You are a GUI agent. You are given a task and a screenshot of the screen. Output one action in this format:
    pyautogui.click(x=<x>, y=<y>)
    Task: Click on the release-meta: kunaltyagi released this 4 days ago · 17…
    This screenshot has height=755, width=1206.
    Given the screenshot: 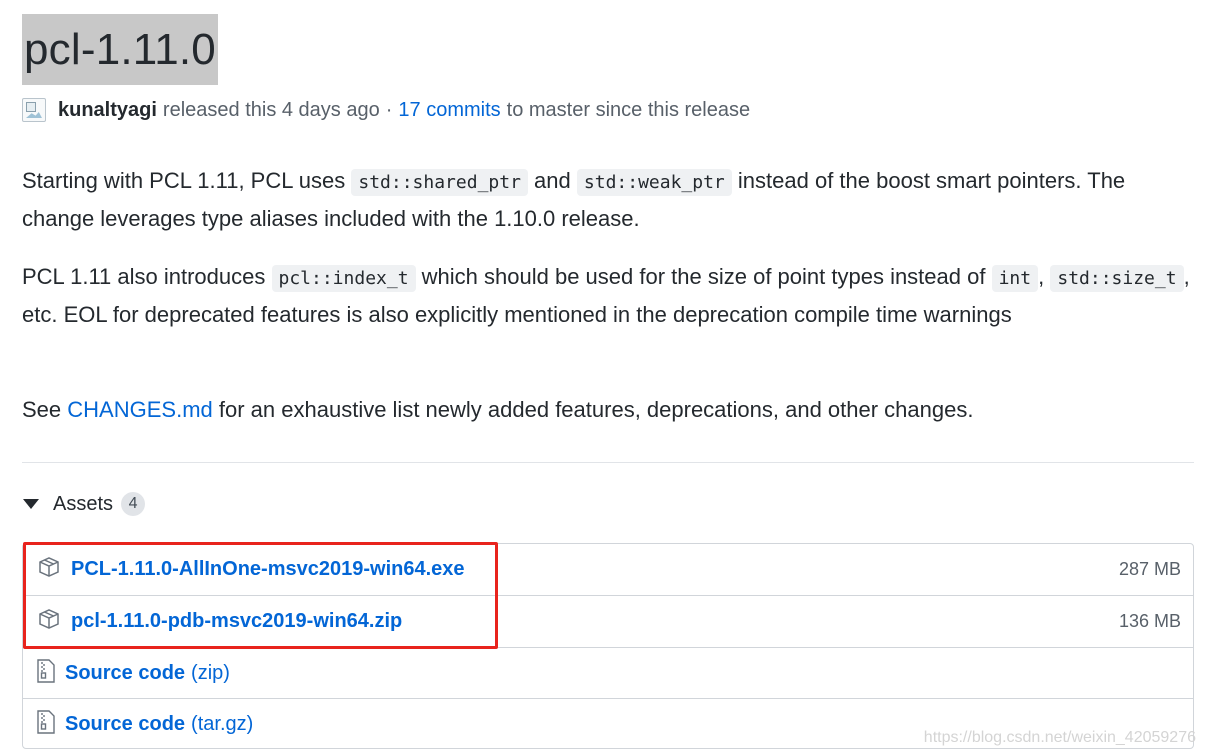 What is the action you would take?
    pyautogui.click(x=386, y=110)
    